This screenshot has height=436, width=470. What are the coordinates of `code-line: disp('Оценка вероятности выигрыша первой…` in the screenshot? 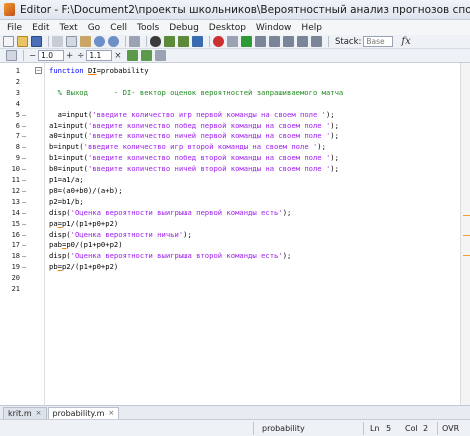 It's located at (257, 213).